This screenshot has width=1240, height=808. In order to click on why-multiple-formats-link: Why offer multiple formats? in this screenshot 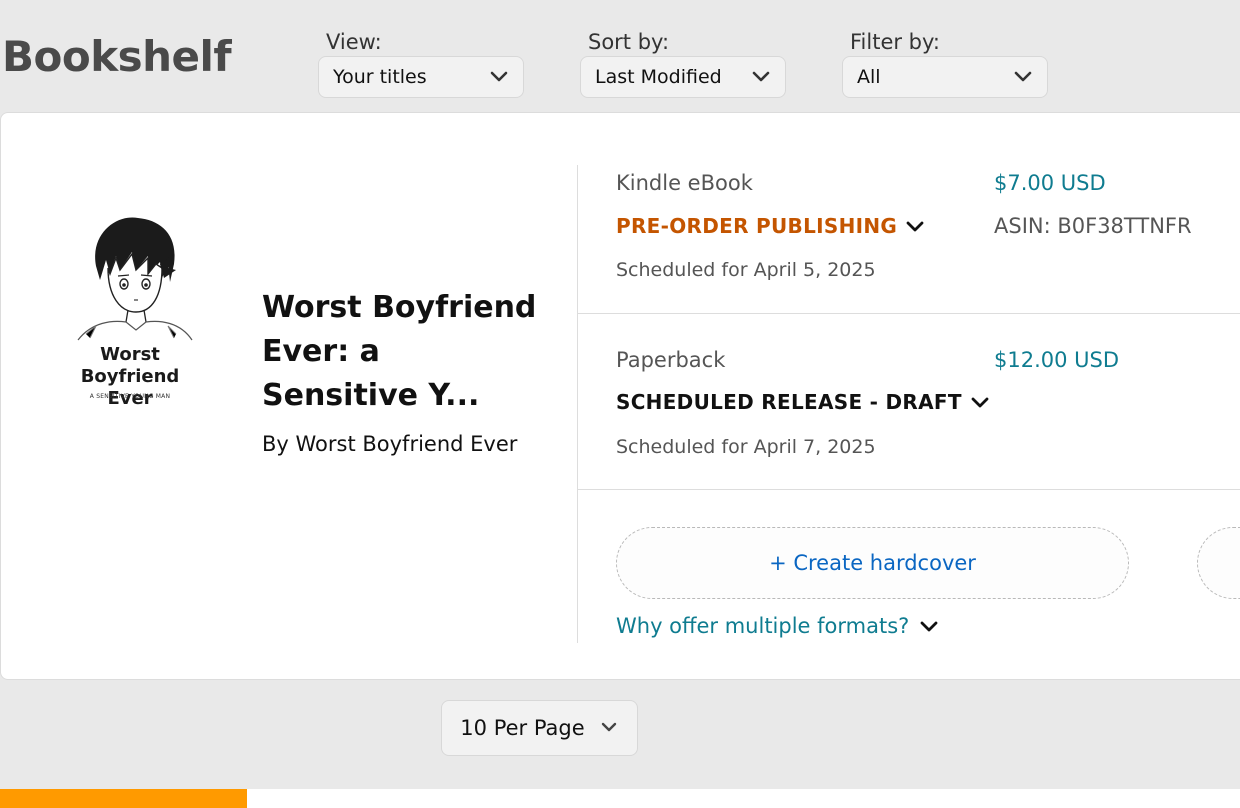, I will do `click(777, 626)`.